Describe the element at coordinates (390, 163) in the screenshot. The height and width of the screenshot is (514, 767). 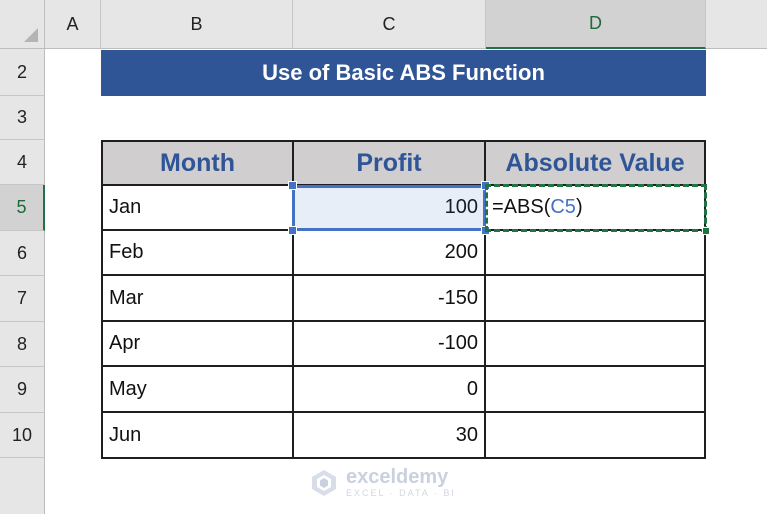
I see `table-header-profit: Profit` at that location.